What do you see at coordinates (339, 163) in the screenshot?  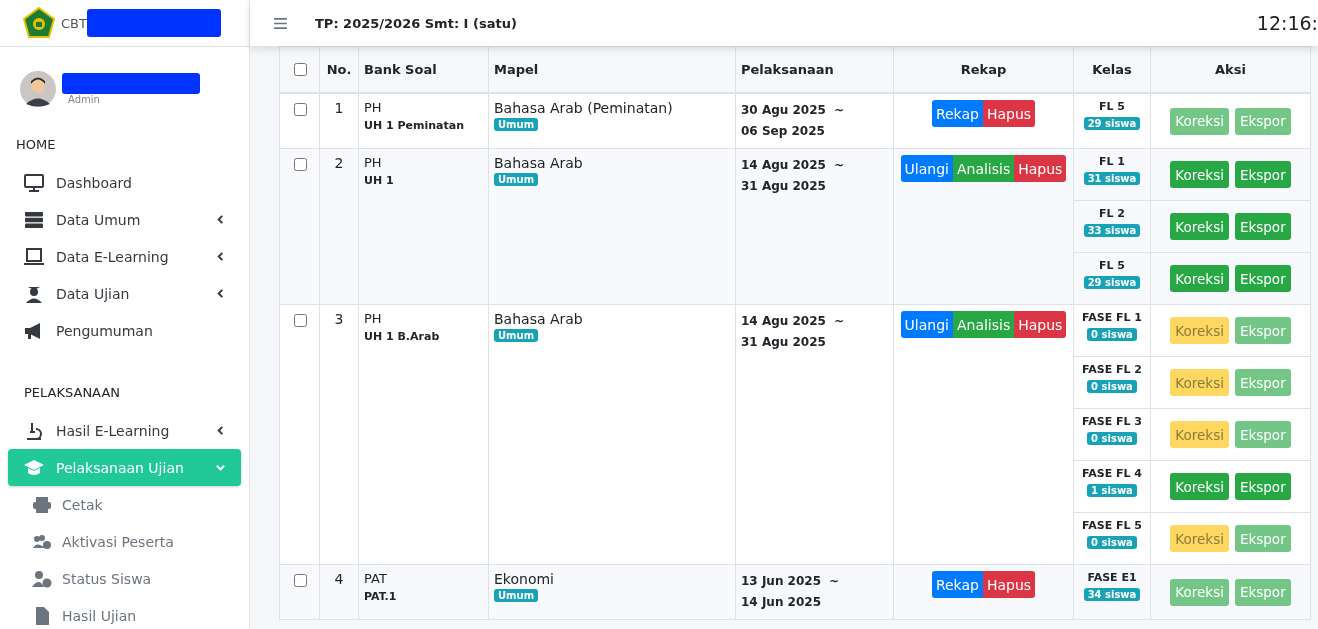 I see `row-number: 2` at bounding box center [339, 163].